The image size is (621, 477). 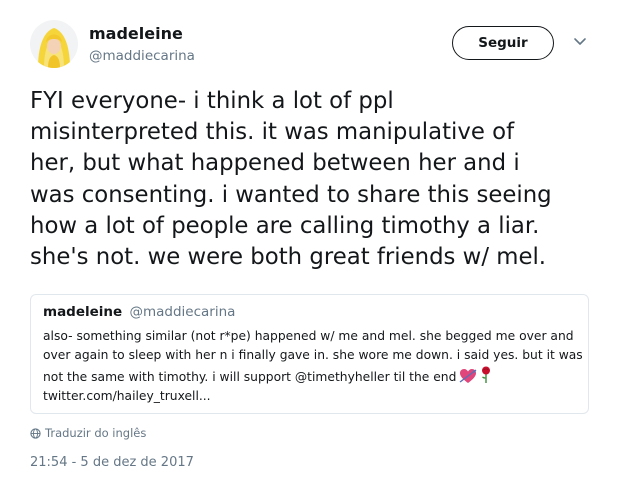 I want to click on tweet-line: her, but what happened between her and i, so click(x=275, y=163).